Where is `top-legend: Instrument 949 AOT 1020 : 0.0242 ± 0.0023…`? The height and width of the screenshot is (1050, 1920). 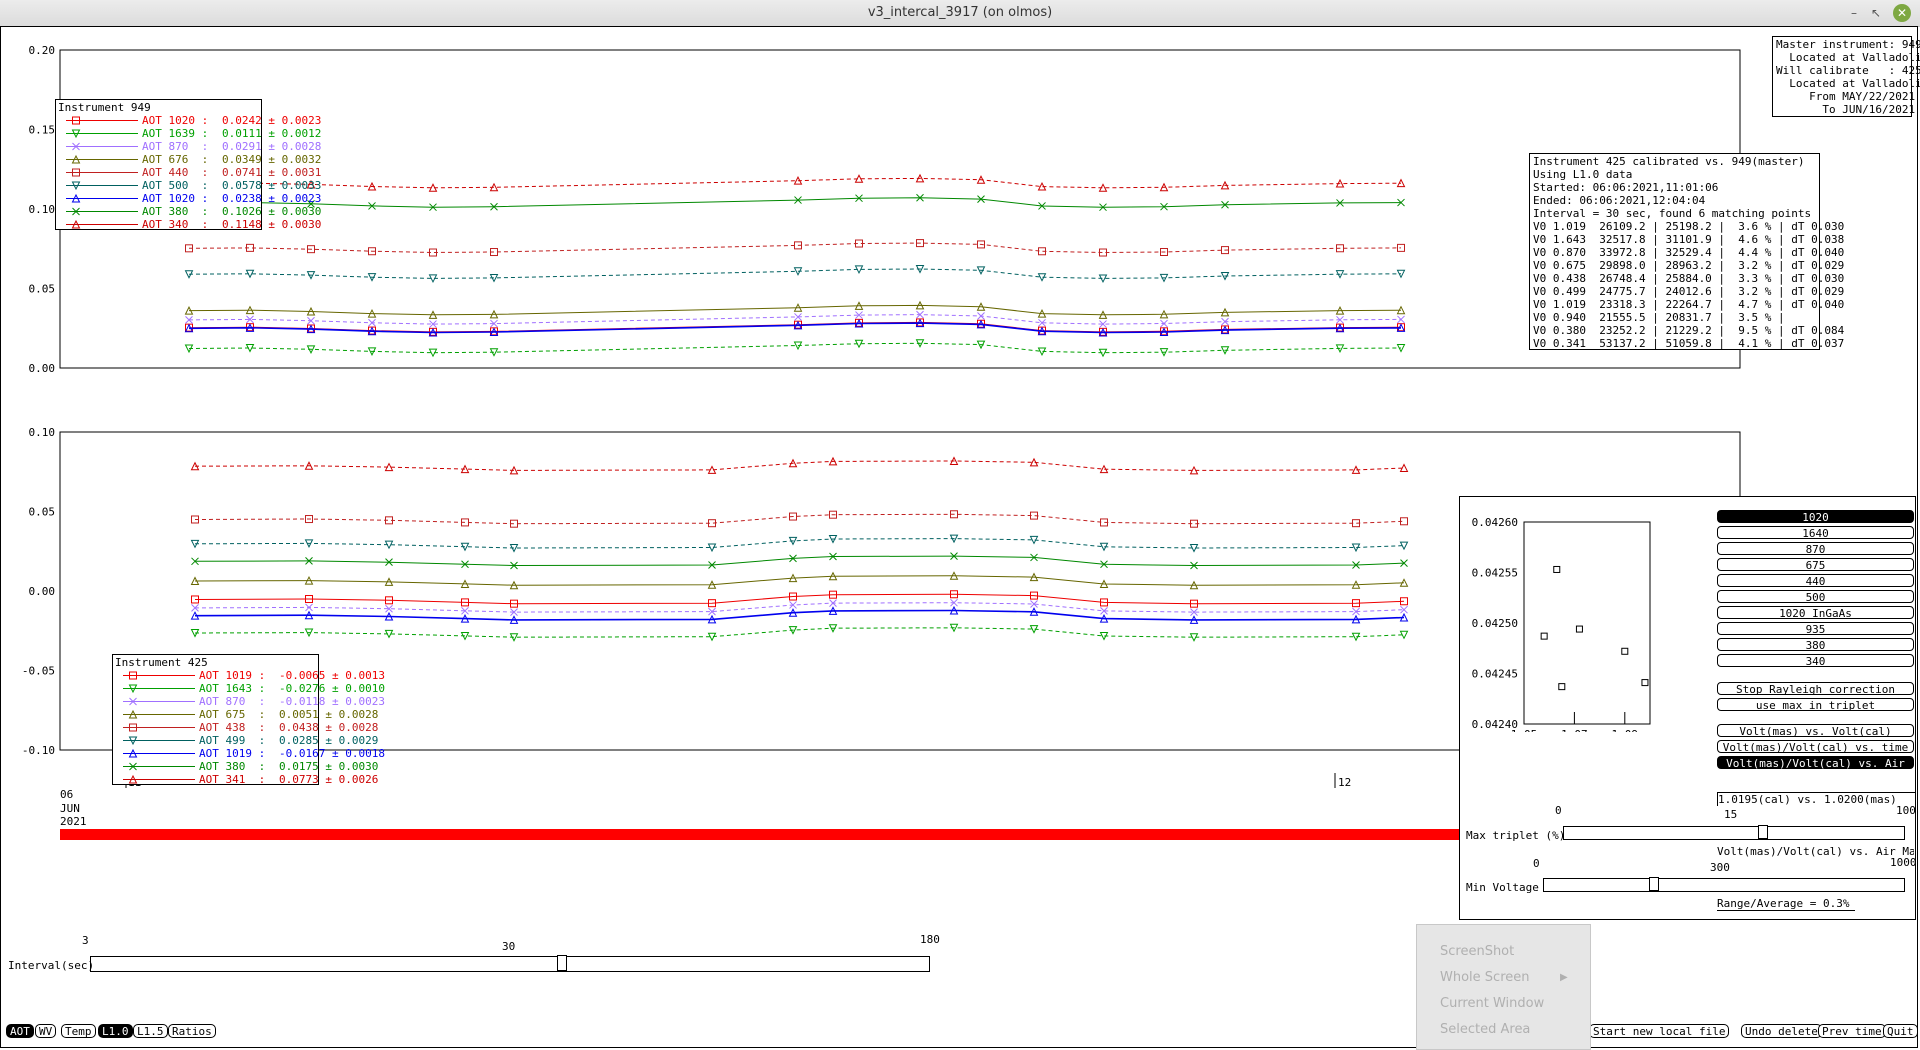
top-legend: Instrument 949 AOT 1020 : 0.0242 ± 0.0023… is located at coordinates (188, 165).